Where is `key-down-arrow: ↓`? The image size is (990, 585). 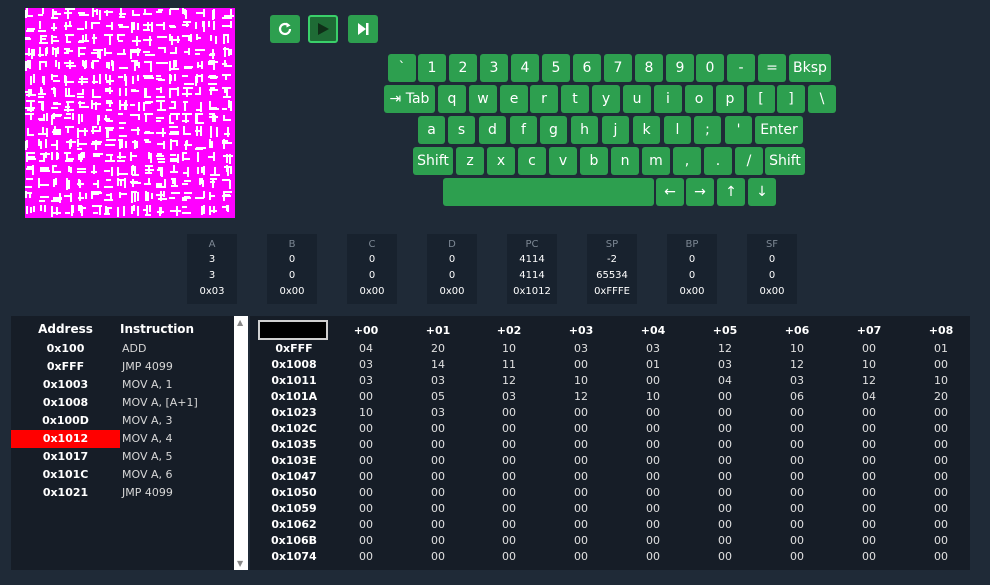
key-down-arrow: ↓ is located at coordinates (762, 192).